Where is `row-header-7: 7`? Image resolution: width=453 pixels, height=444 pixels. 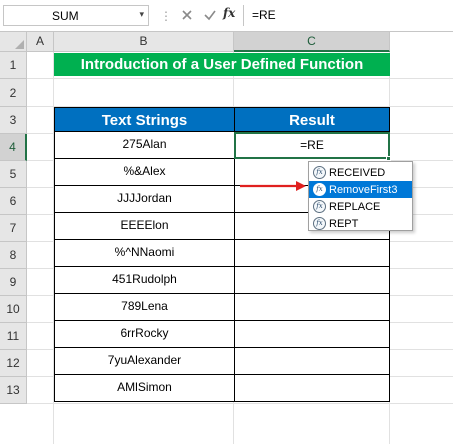 row-header-7: 7 is located at coordinates (13, 228).